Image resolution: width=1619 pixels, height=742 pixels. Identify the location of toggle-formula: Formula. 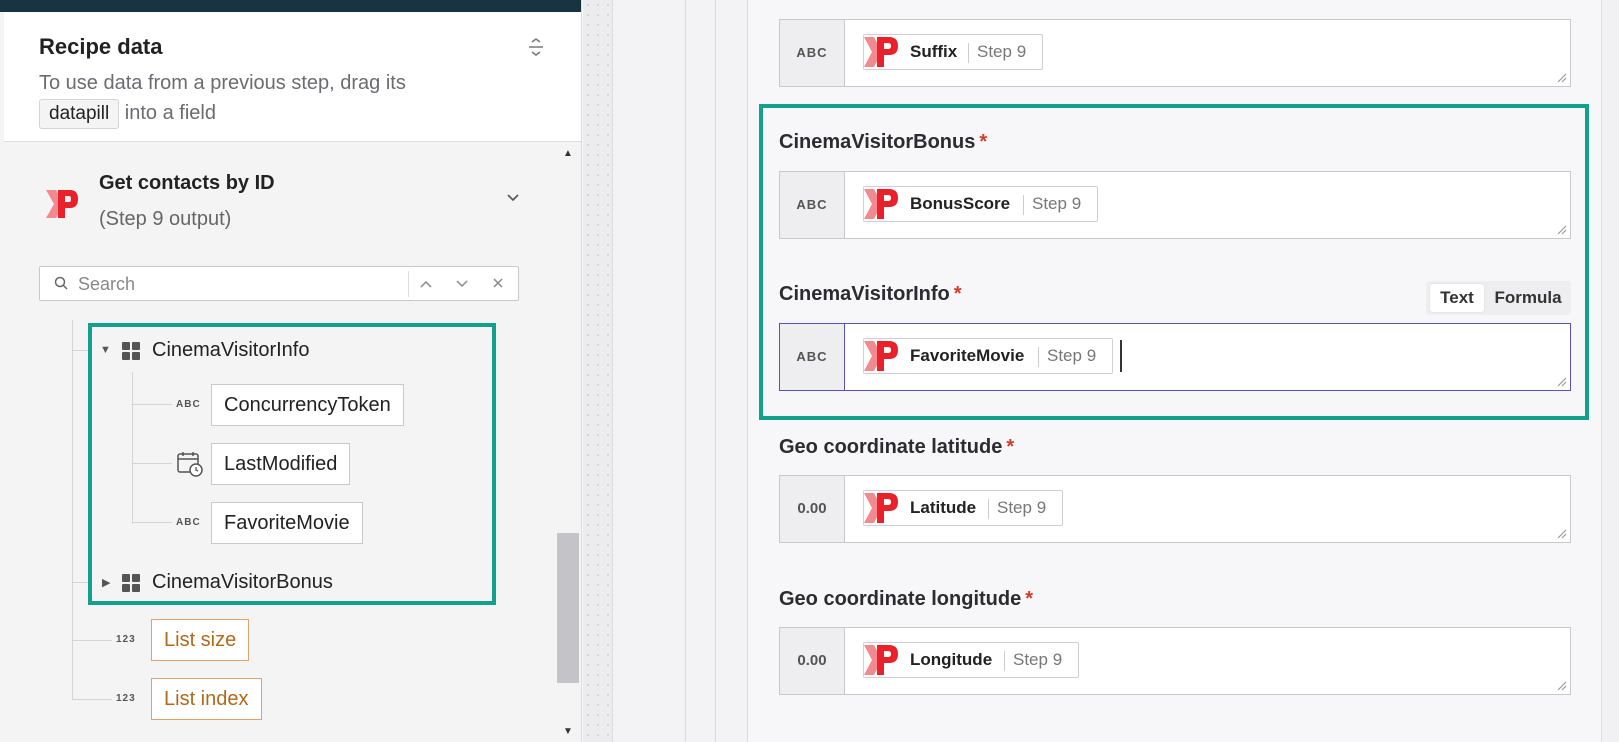
(1528, 298).